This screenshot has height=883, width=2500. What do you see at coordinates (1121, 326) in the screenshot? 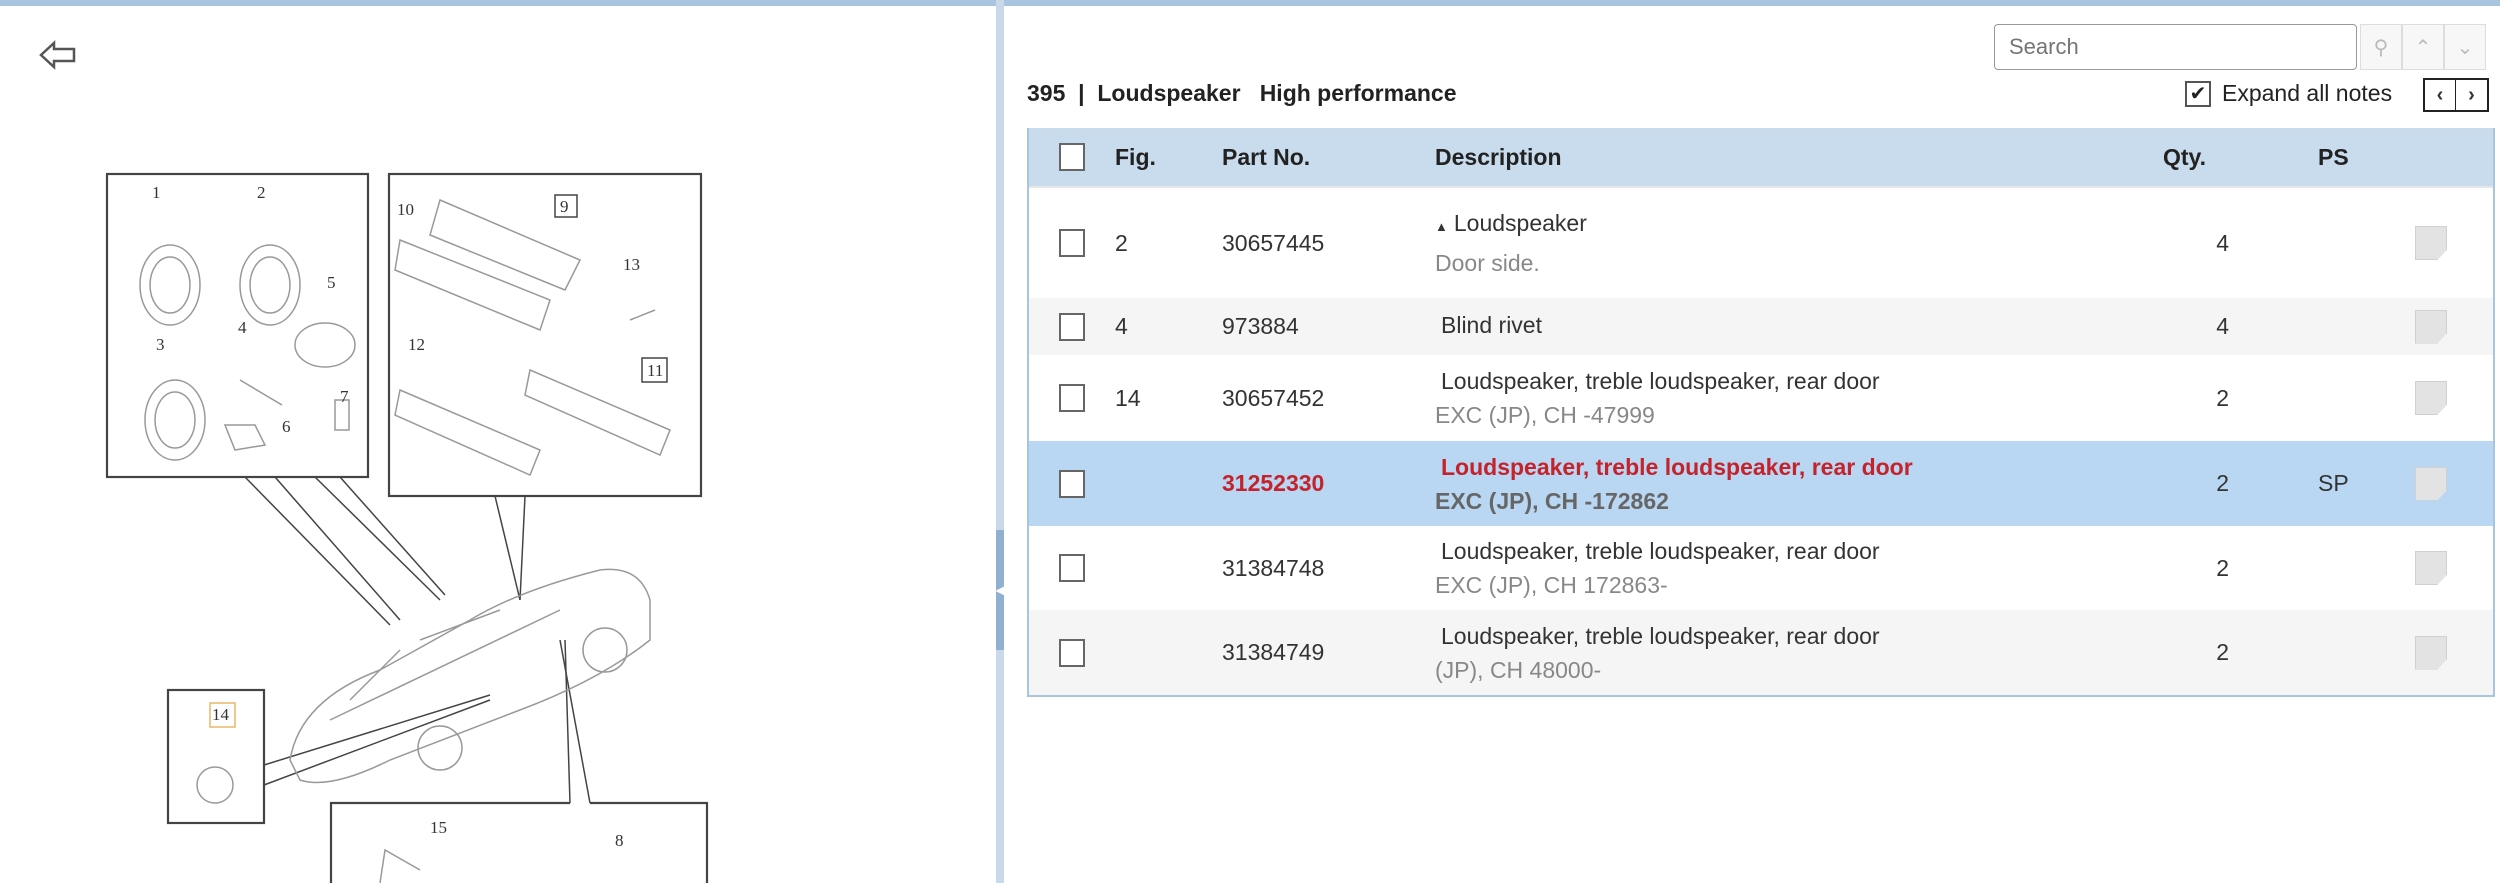
I see `fig: 4` at bounding box center [1121, 326].